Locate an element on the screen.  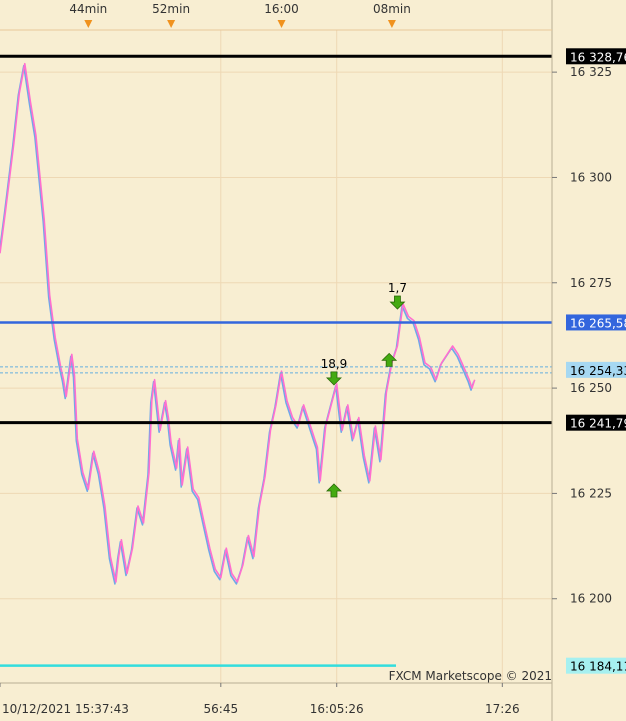
price-label: 16 241,79 is located at coordinates (598, 424).